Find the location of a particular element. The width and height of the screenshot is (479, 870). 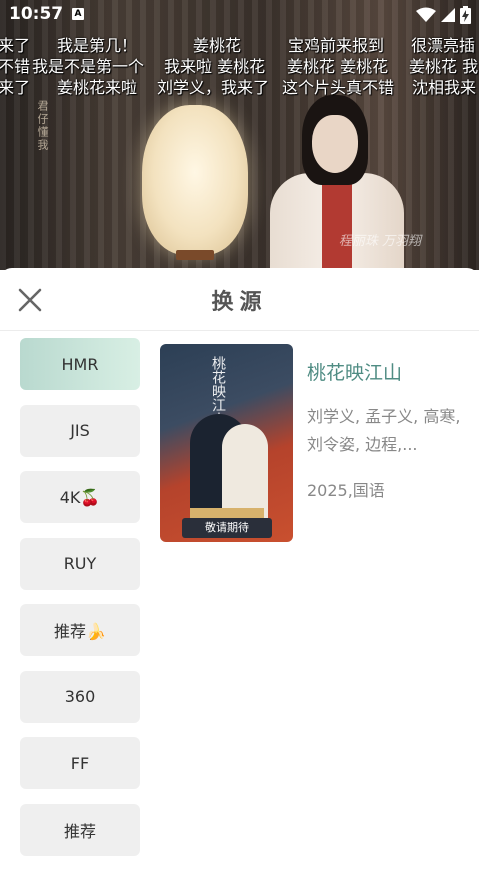

source-item: JIS is located at coordinates (80, 430).